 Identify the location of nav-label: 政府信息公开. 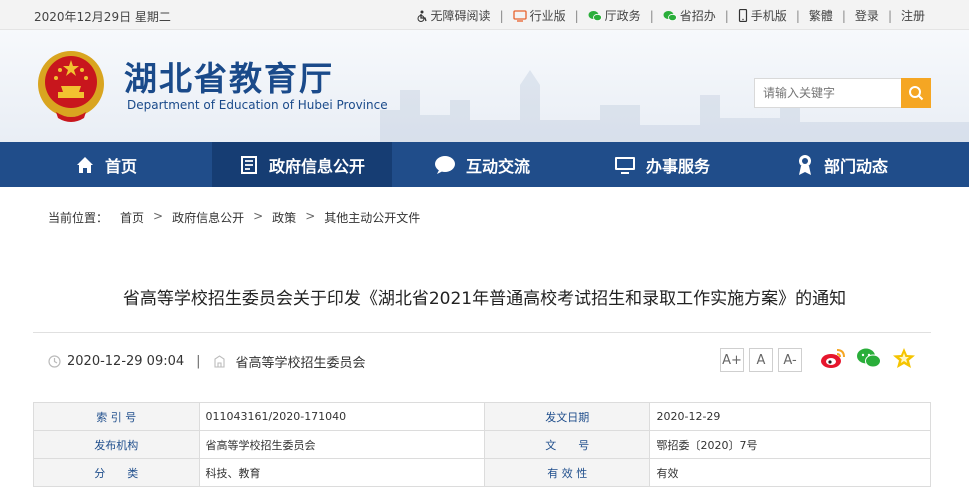
(316, 166).